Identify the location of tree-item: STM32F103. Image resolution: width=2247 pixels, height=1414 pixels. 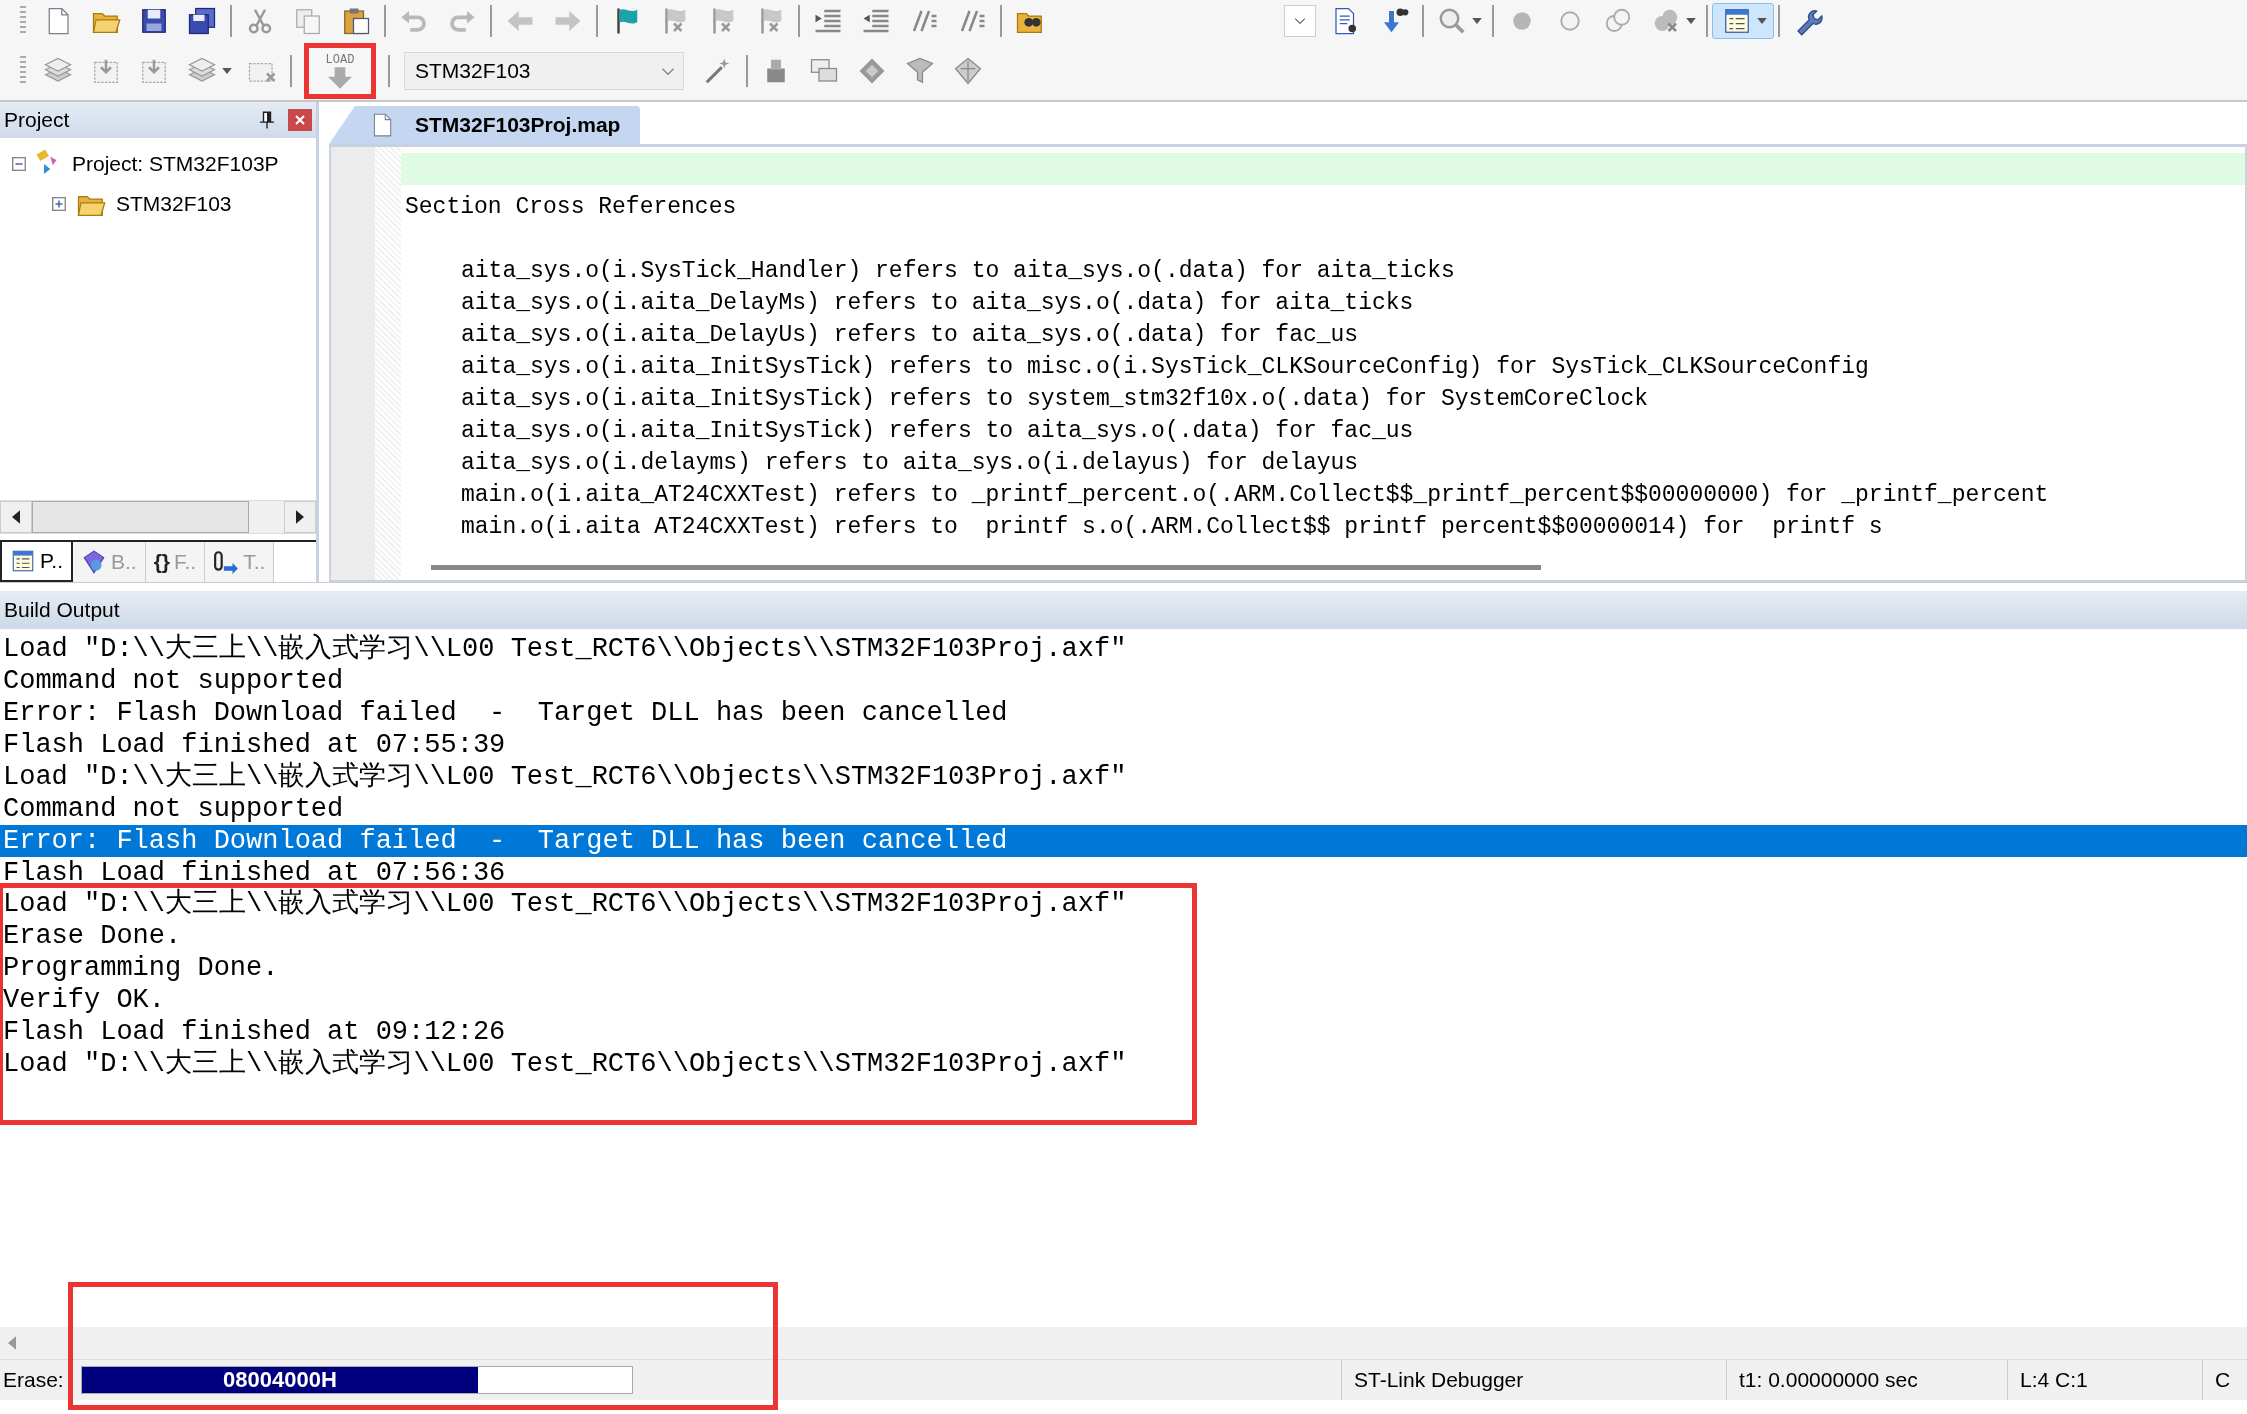
(174, 204).